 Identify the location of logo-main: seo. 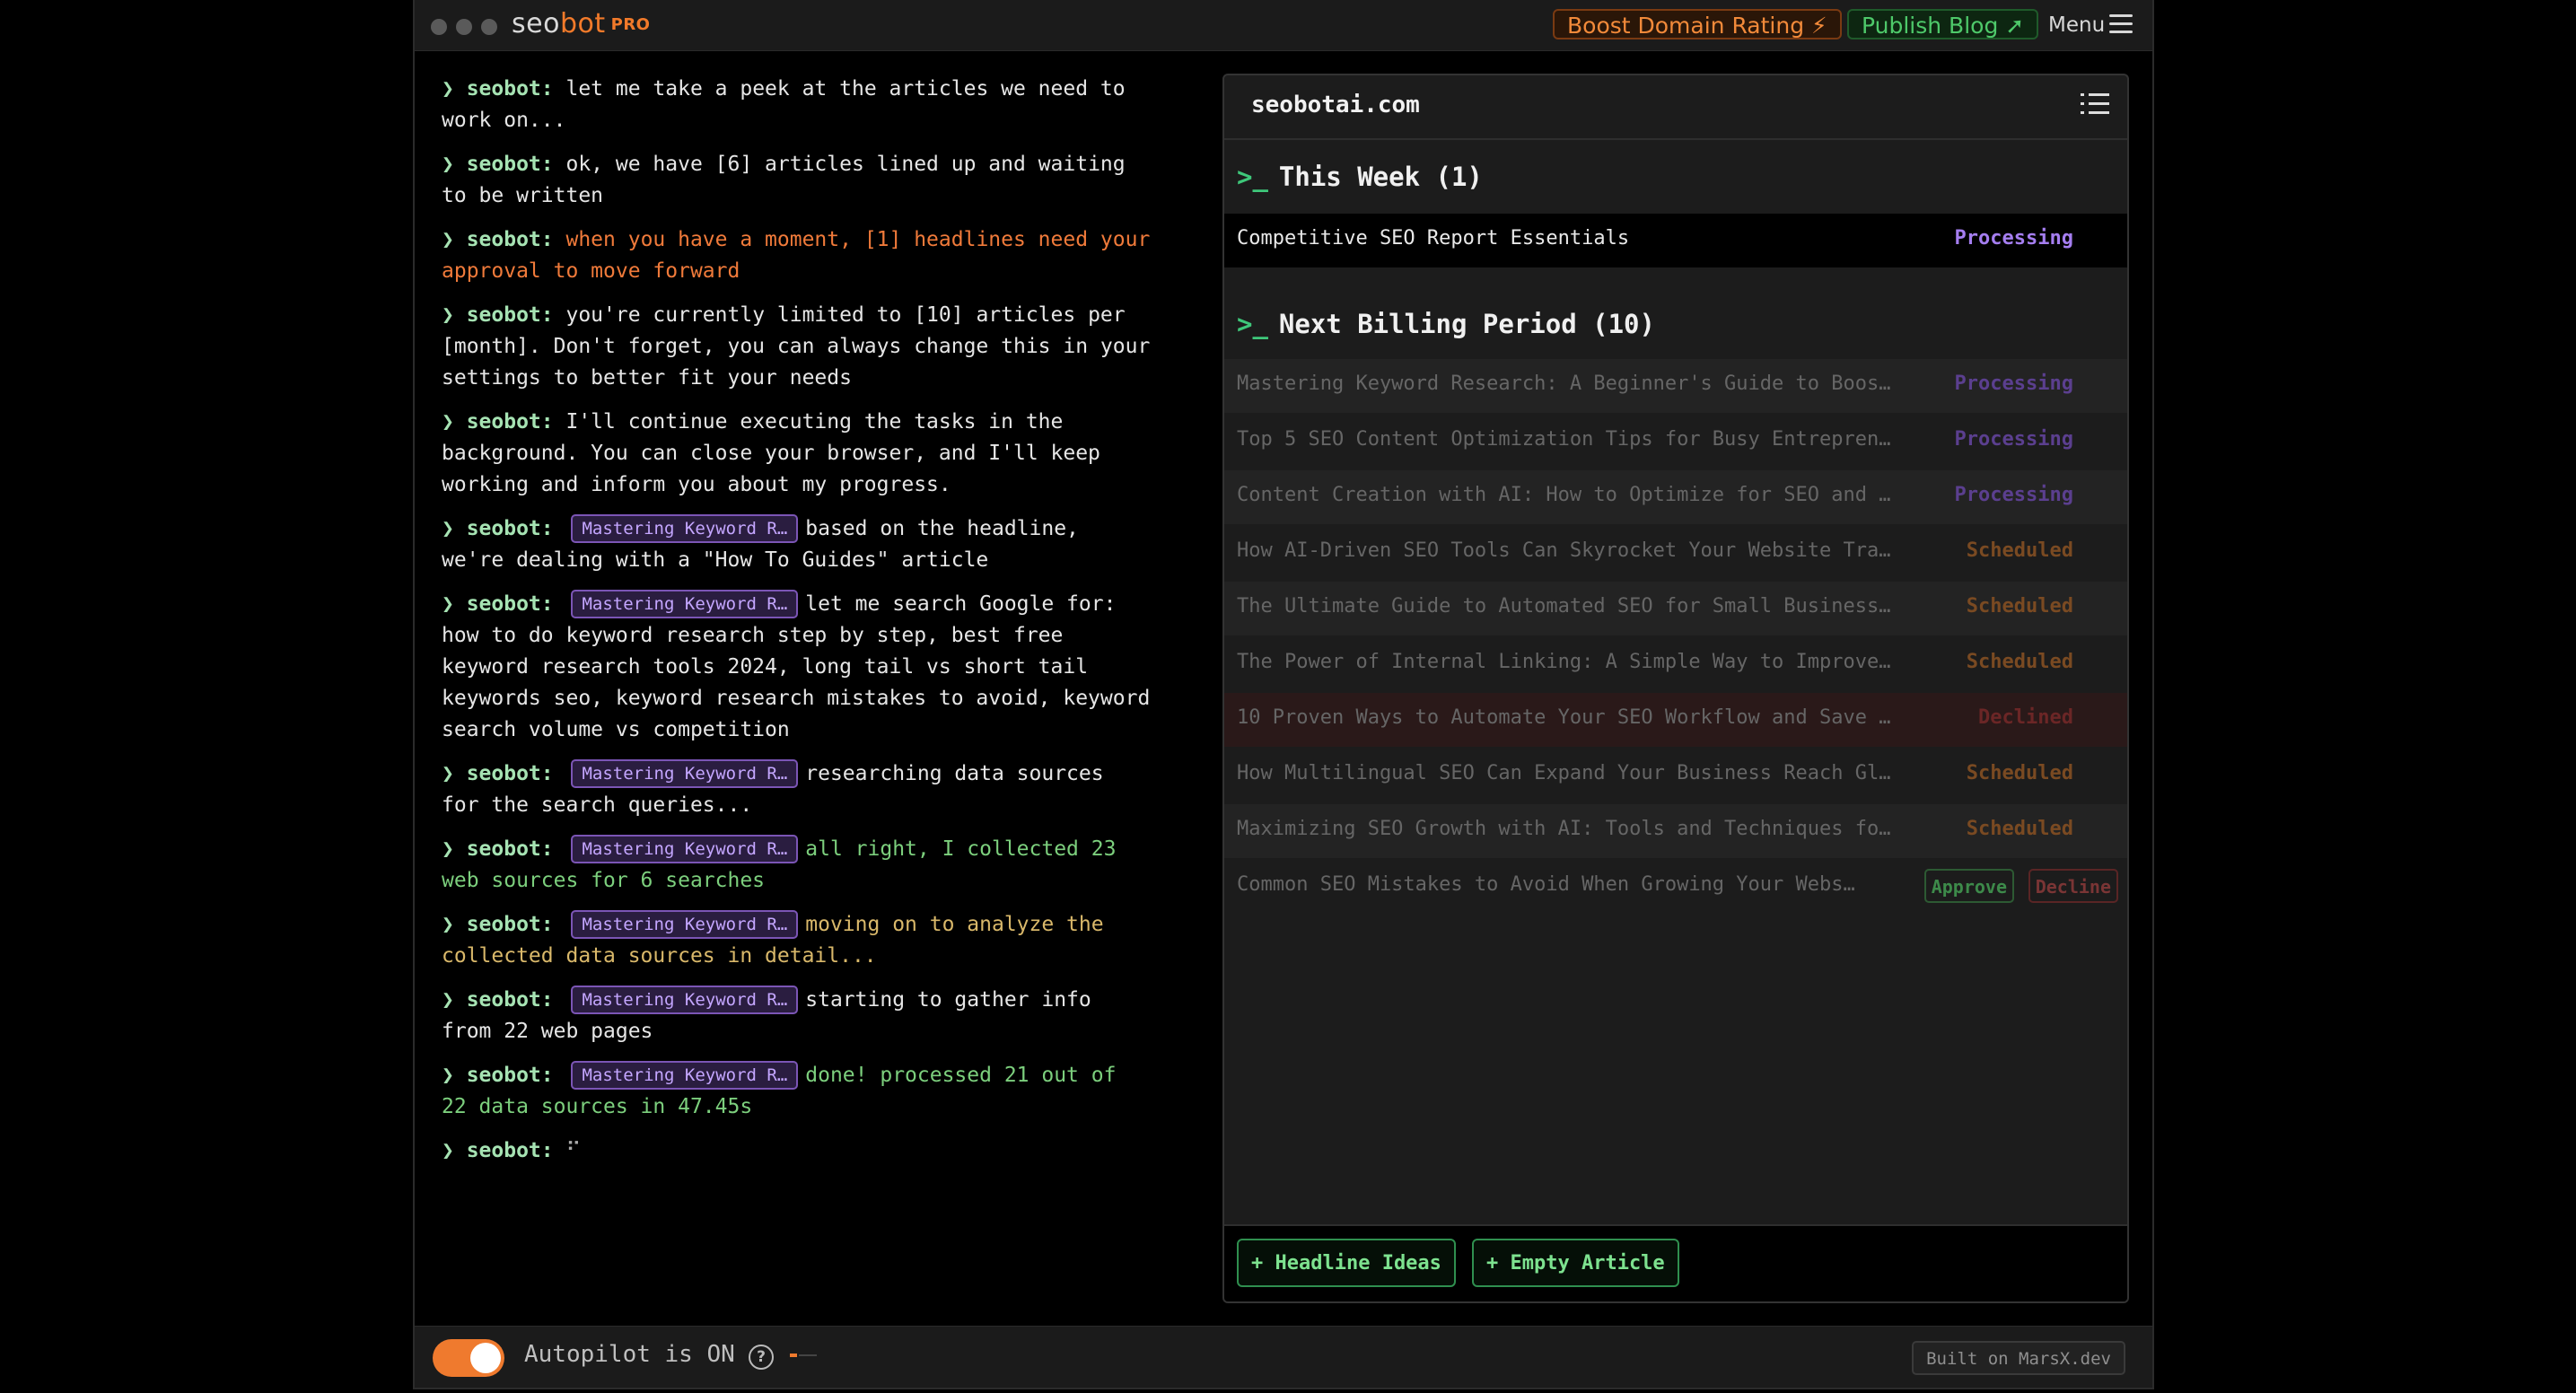
(536, 24).